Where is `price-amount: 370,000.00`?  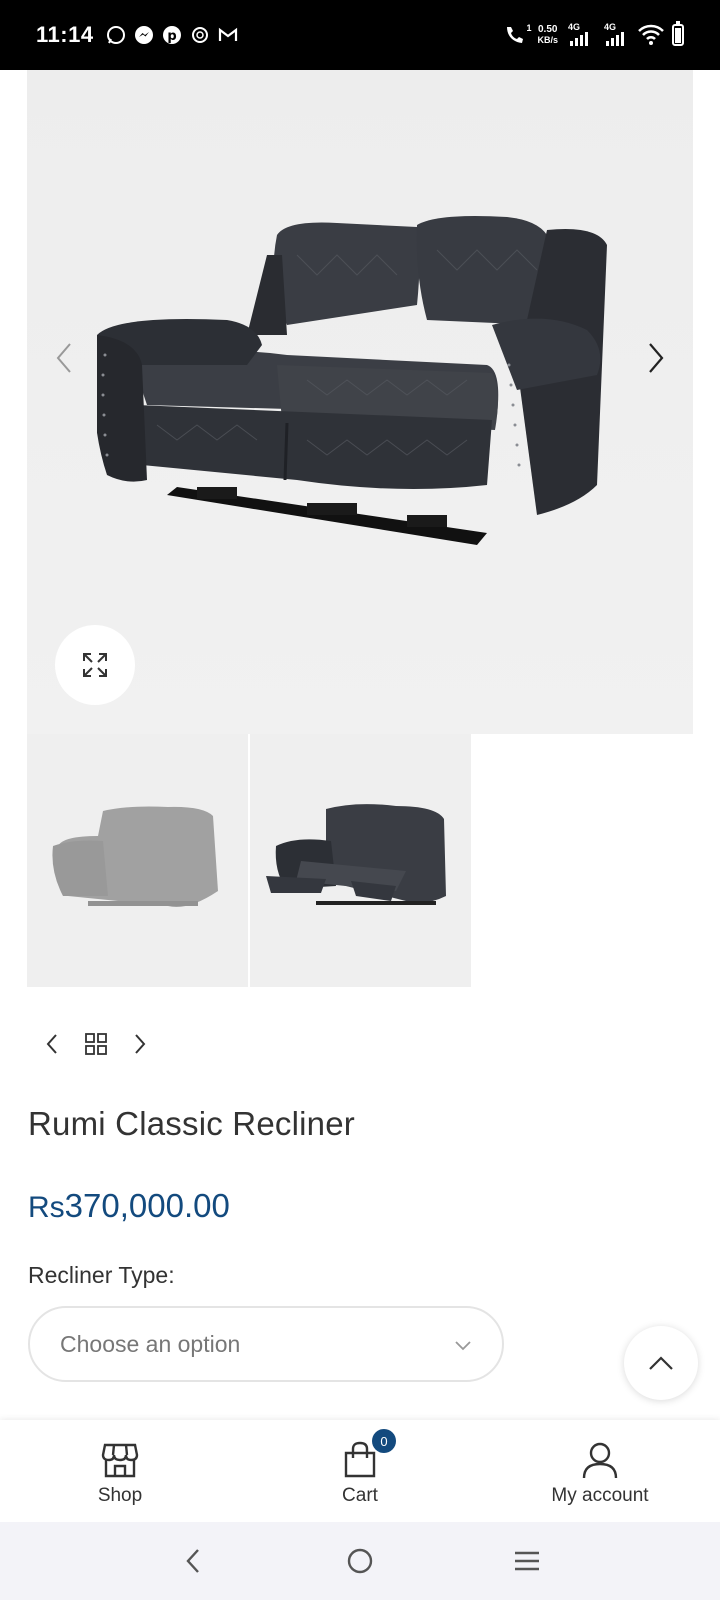 price-amount: 370,000.00 is located at coordinates (147, 1205).